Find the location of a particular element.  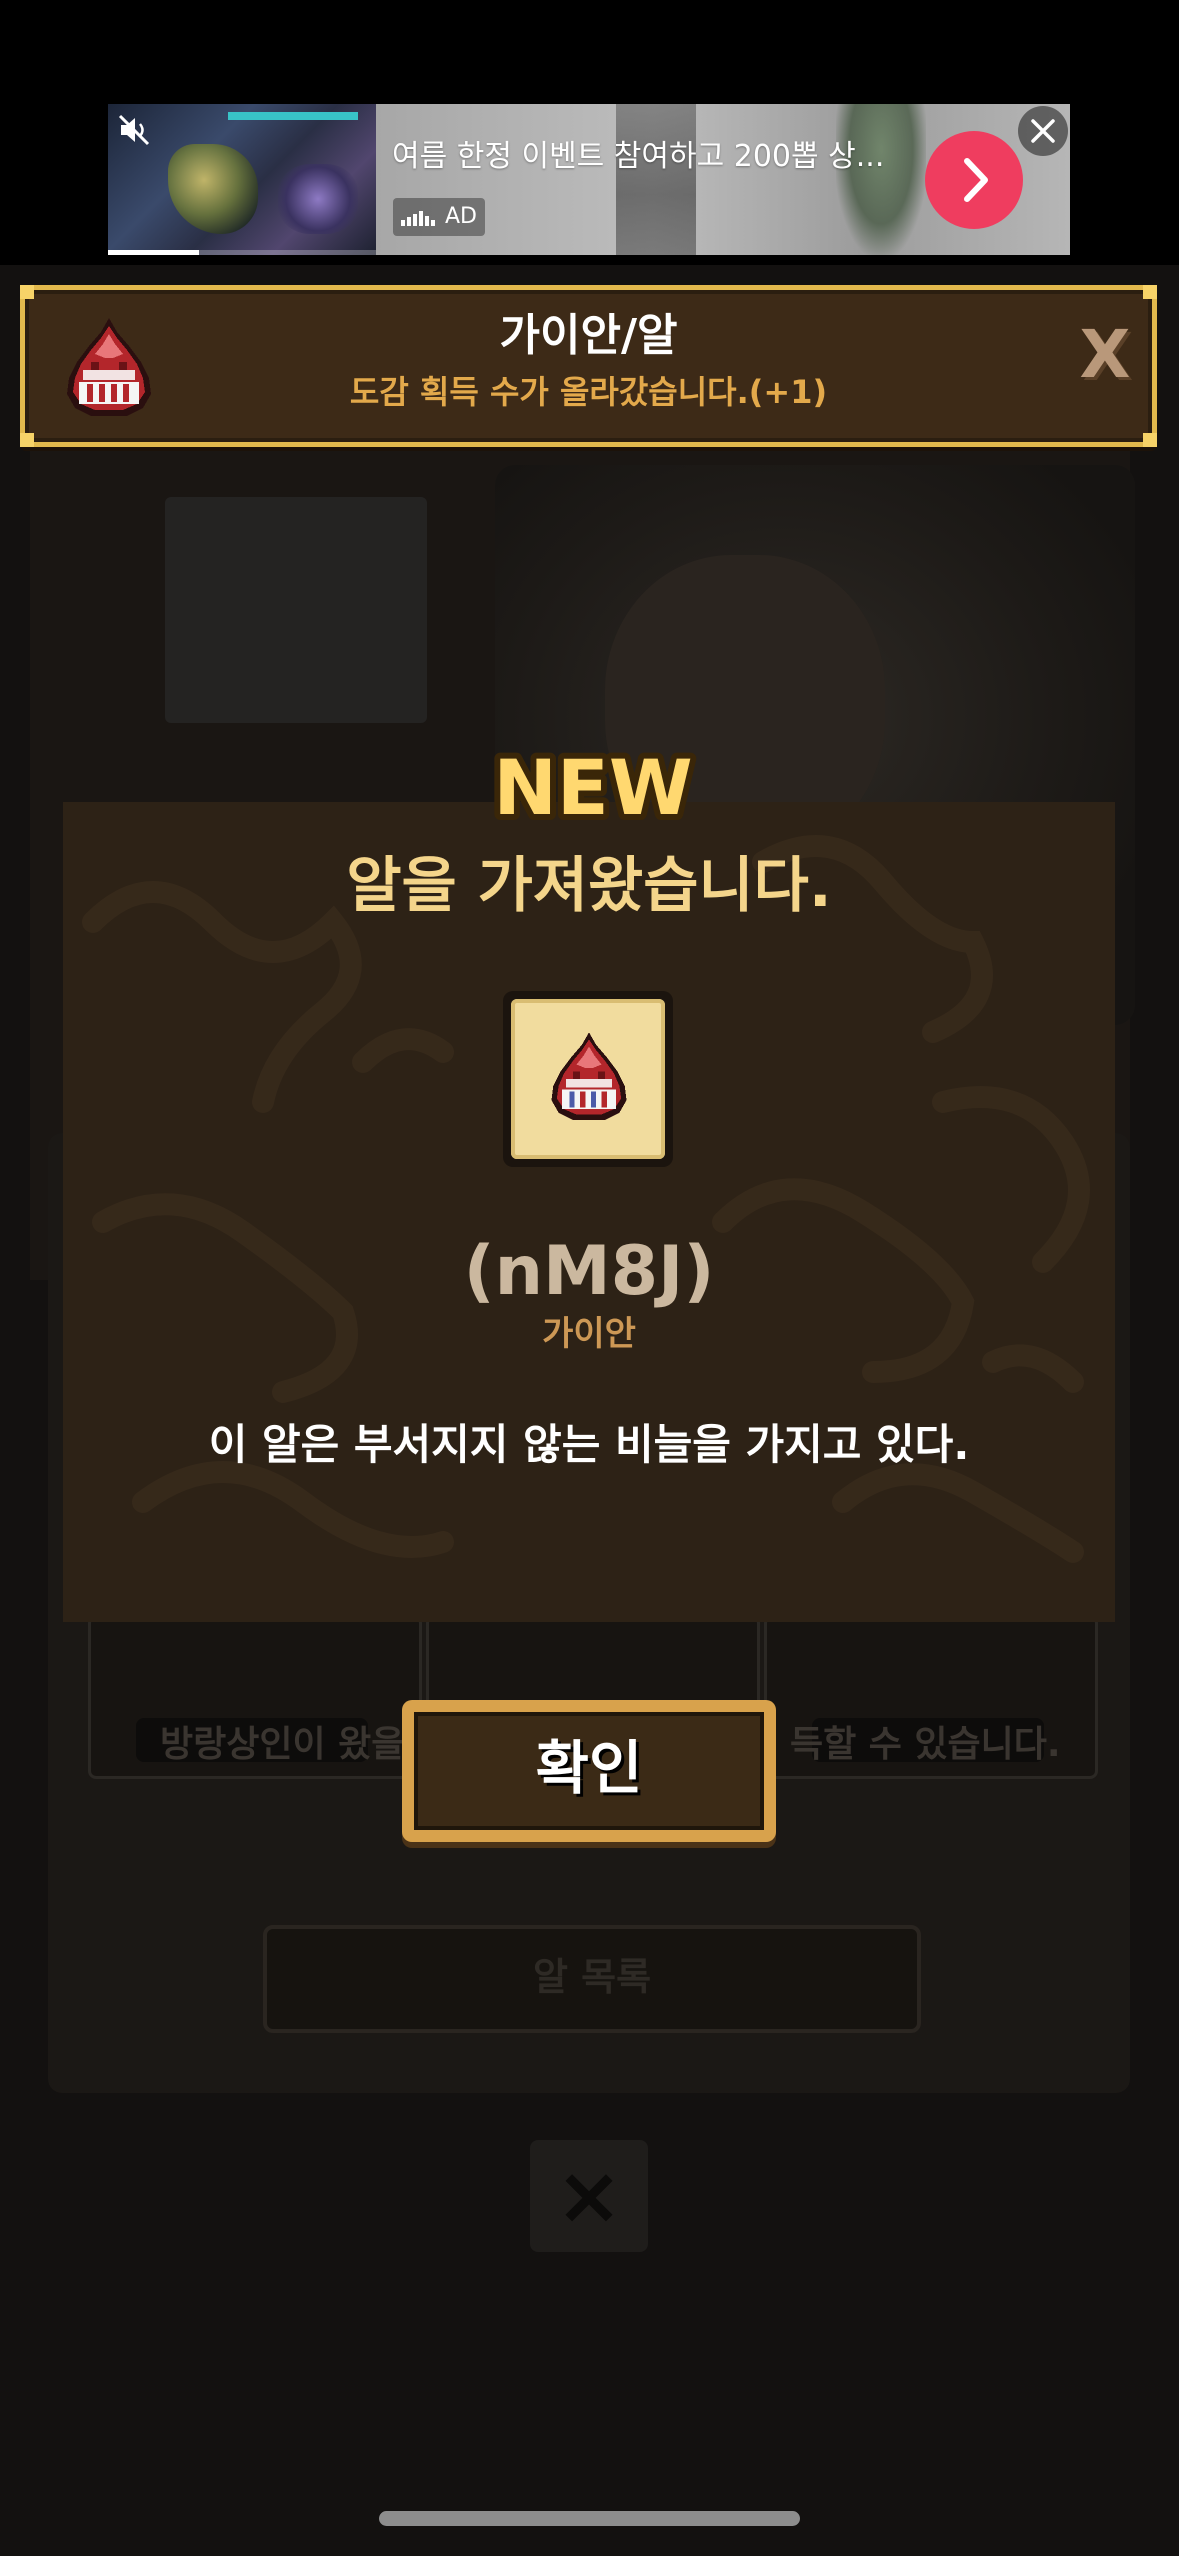

item-paper-background is located at coordinates (588, 1079).